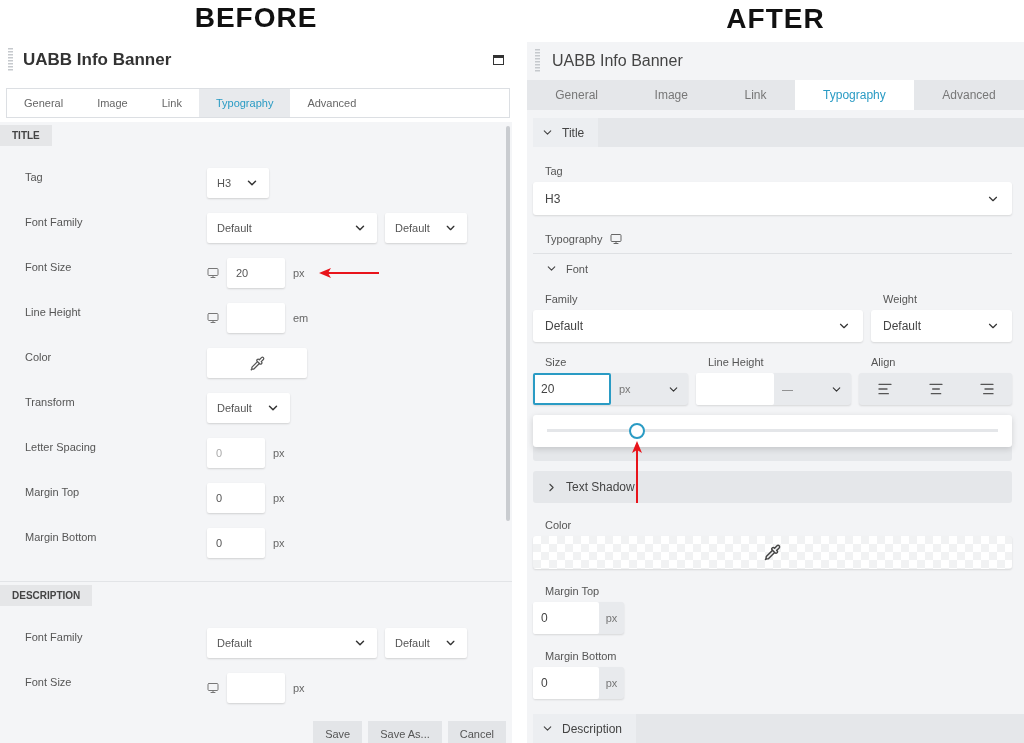 The width and height of the screenshot is (1024, 743). What do you see at coordinates (566, 132) in the screenshot?
I see `section-toggle: Title` at bounding box center [566, 132].